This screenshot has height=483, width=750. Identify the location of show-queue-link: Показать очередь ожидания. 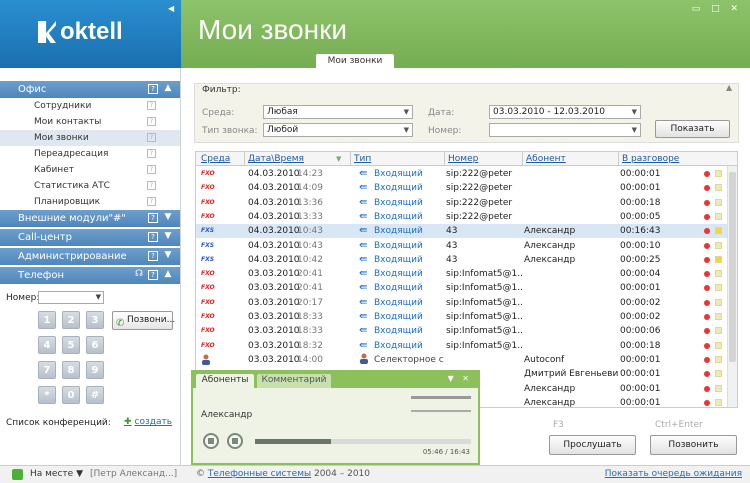
(673, 474).